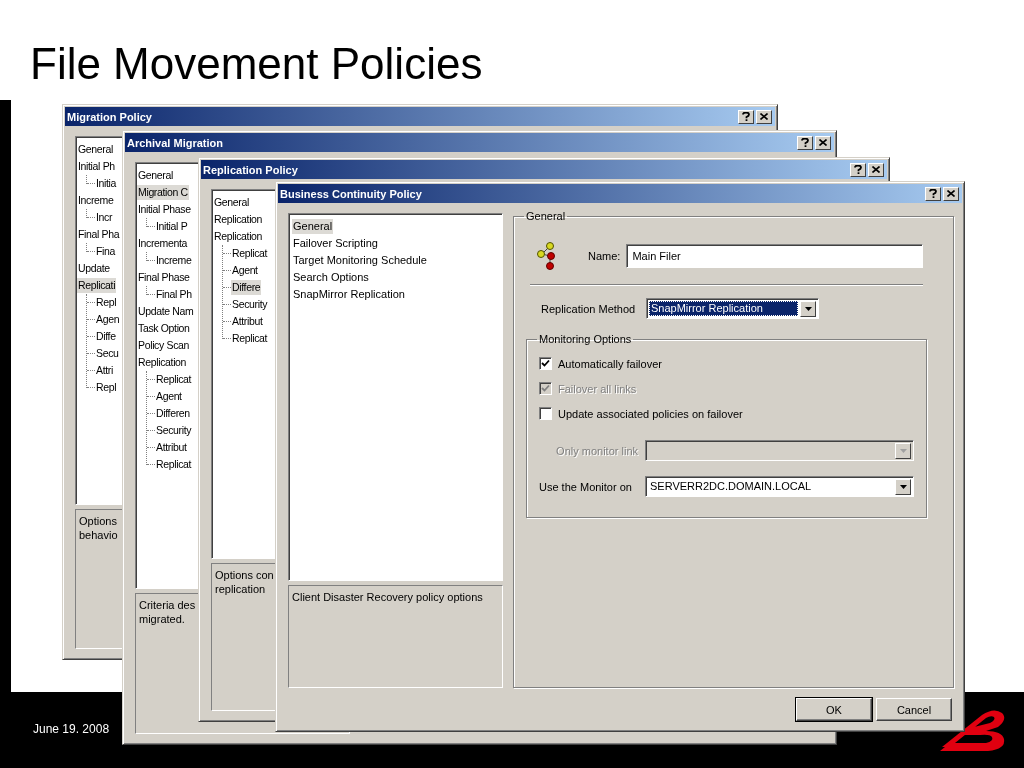  Describe the element at coordinates (99, 234) in the screenshot. I see `tree-item: Final Pha` at that location.